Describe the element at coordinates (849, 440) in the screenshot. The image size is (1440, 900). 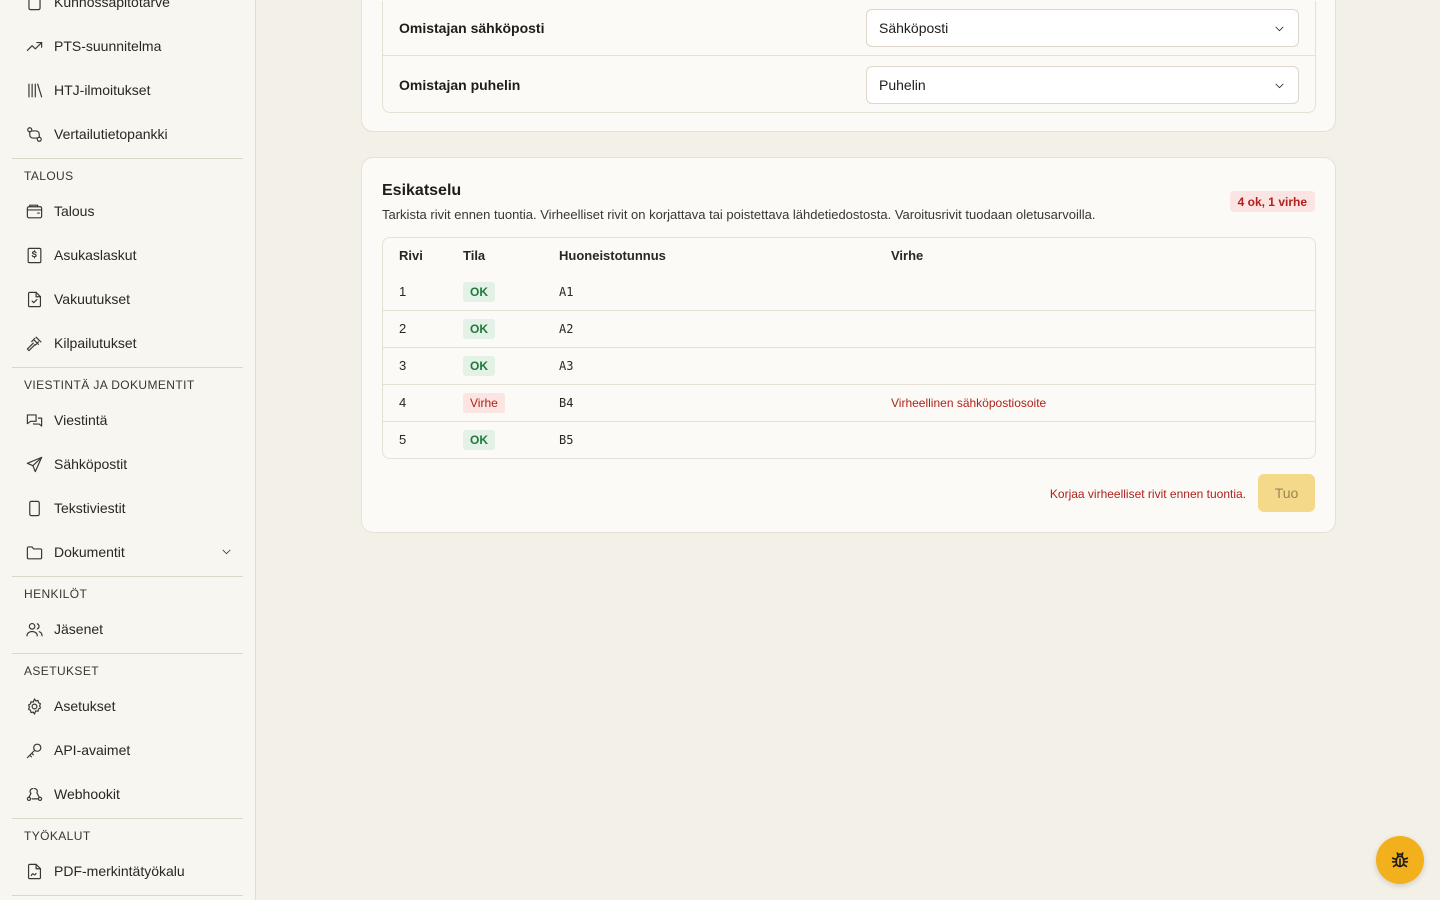
I see `table-row: 5 OK B5` at that location.